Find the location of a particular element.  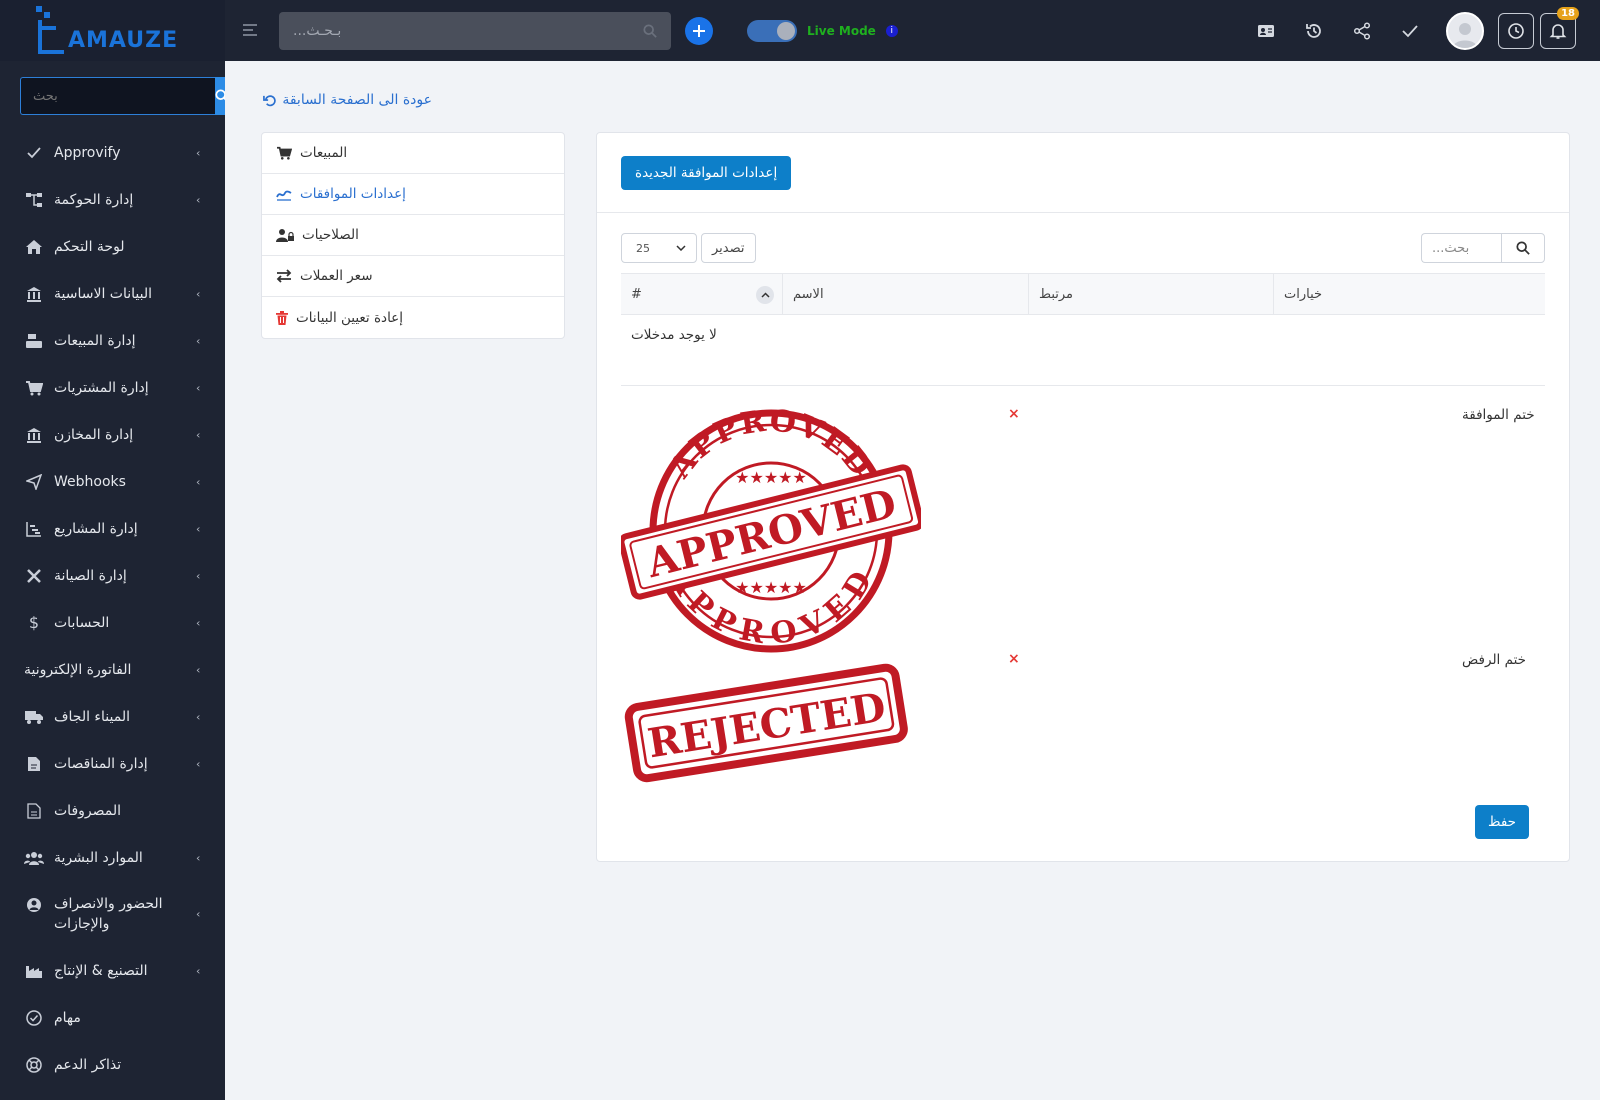

global-search-input: ...بـحـث is located at coordinates (475, 30).